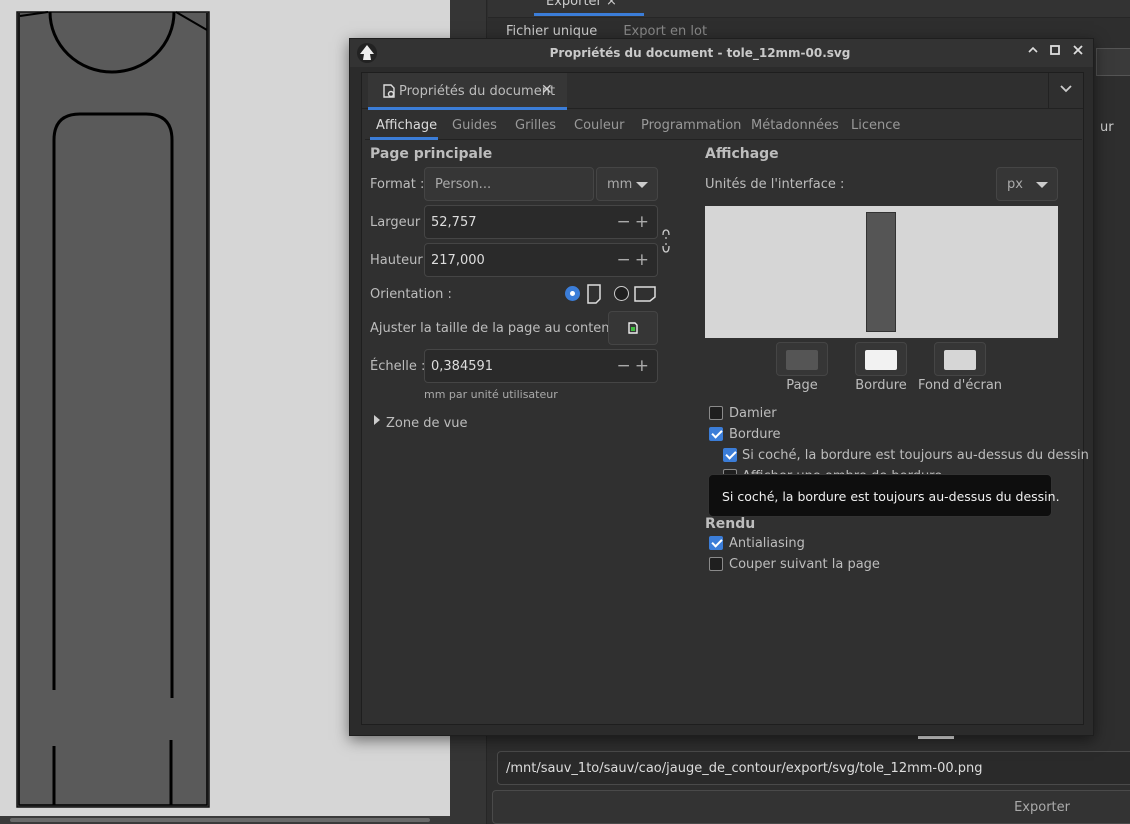 This screenshot has height=824, width=1130. What do you see at coordinates (621, 293) in the screenshot?
I see `landscape-radio` at bounding box center [621, 293].